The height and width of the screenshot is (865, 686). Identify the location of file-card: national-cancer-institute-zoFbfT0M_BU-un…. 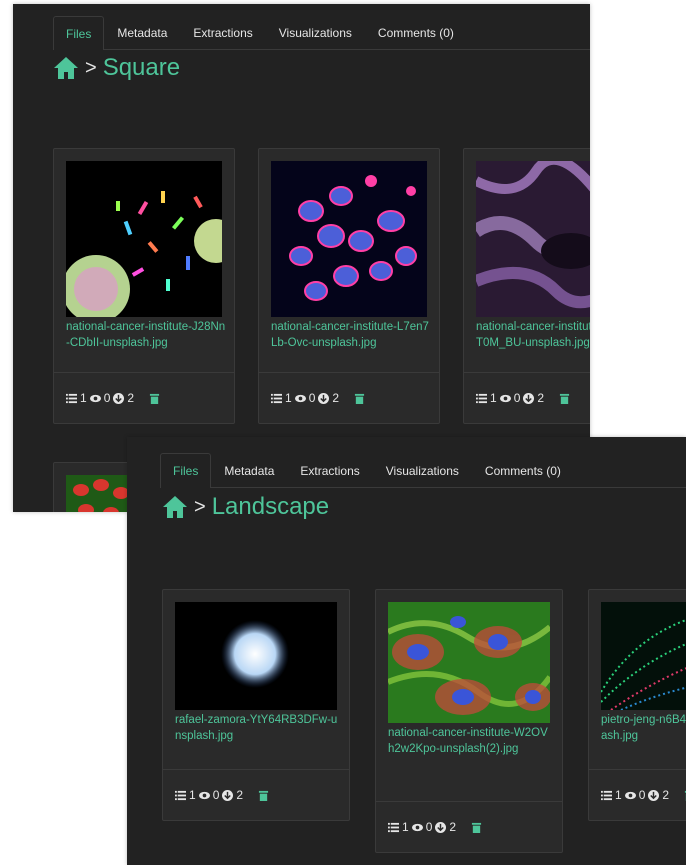
(526, 286).